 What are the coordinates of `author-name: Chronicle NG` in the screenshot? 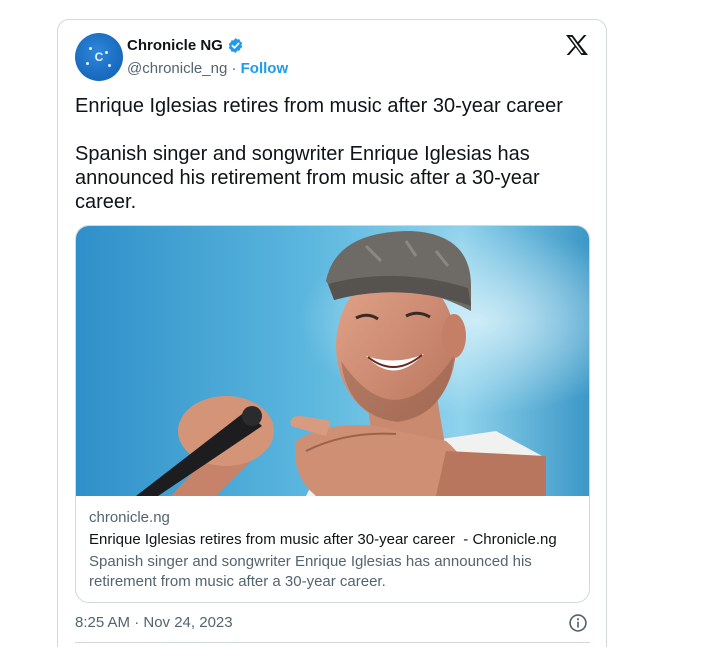 It's located at (175, 45).